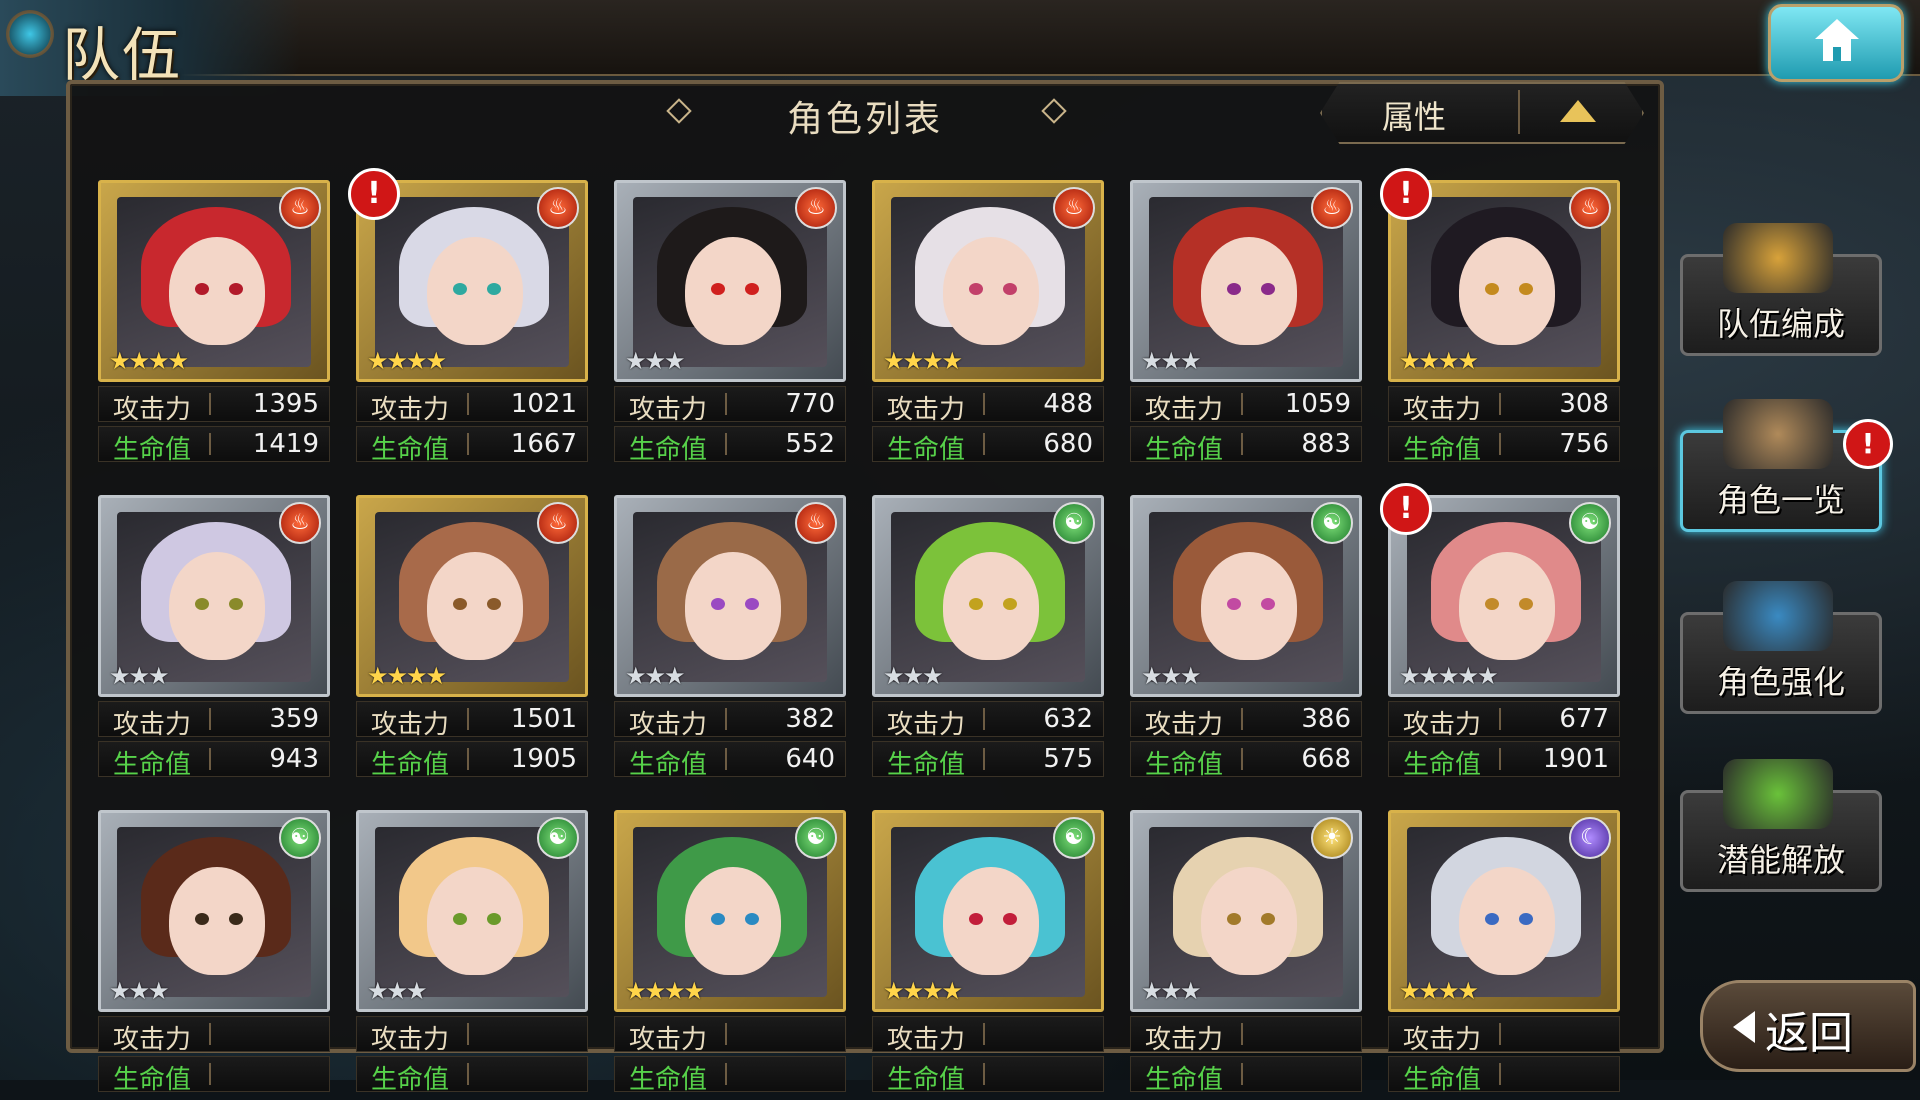  Describe the element at coordinates (543, 444) in the screenshot. I see `hp-value: 1667` at that location.